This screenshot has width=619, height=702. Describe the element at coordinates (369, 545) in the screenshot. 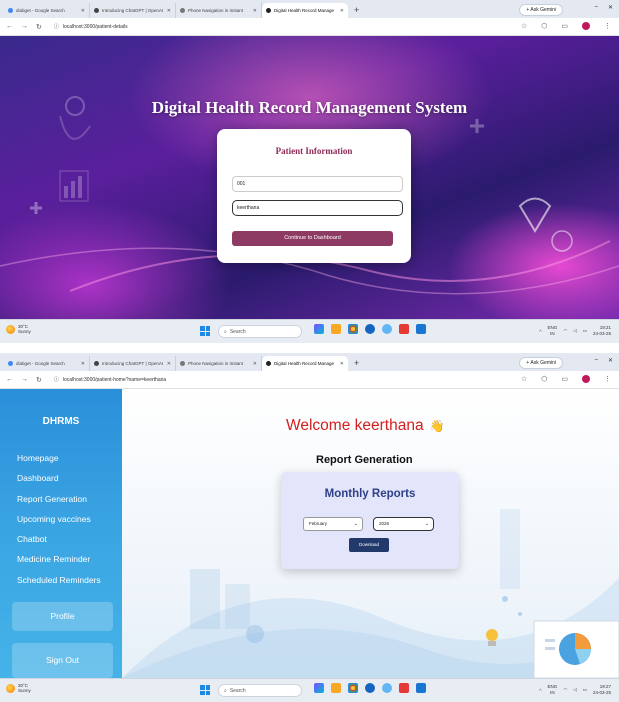

I see `download-button: Download` at that location.